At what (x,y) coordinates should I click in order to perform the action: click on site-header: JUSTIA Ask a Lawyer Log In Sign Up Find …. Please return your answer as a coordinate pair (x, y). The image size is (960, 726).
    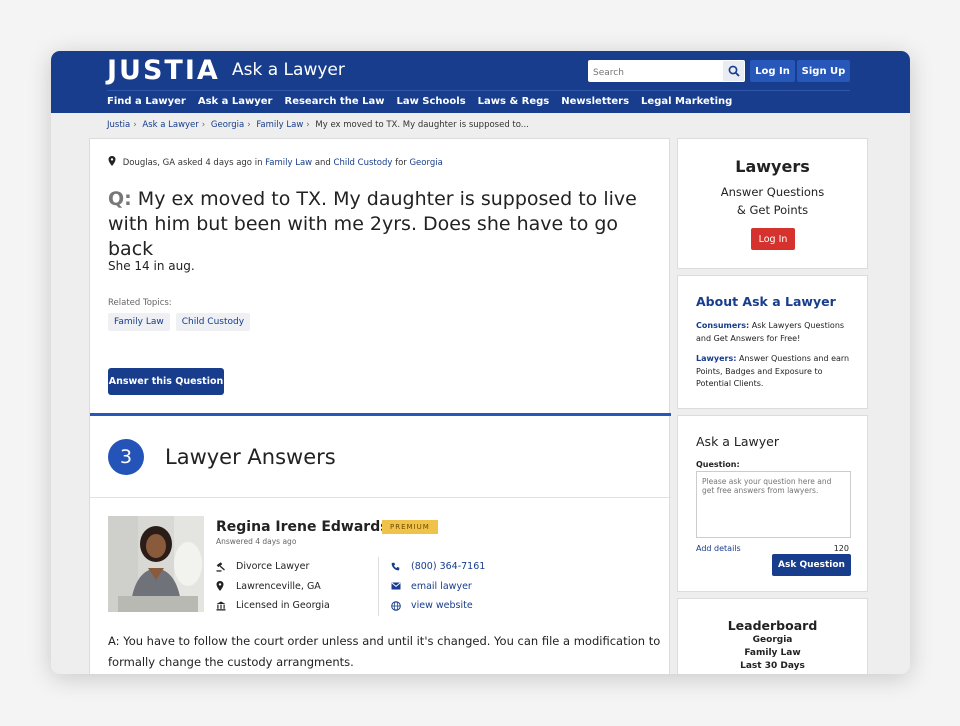
    Looking at the image, I should click on (480, 82).